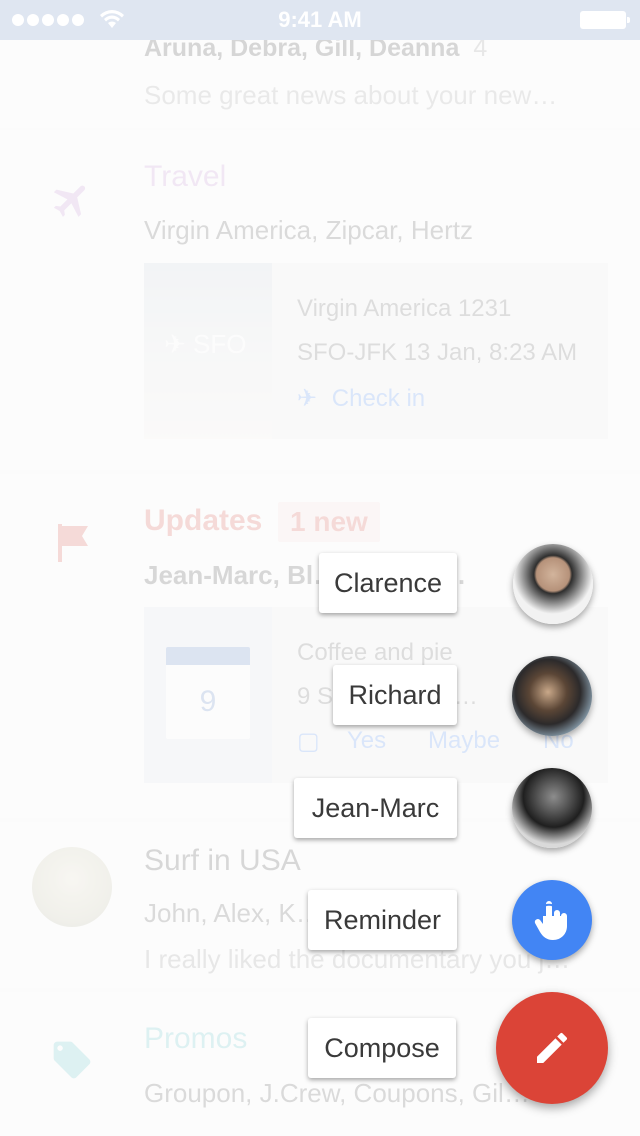 The height and width of the screenshot is (1136, 640). I want to click on compose-label: Compose, so click(382, 1048).